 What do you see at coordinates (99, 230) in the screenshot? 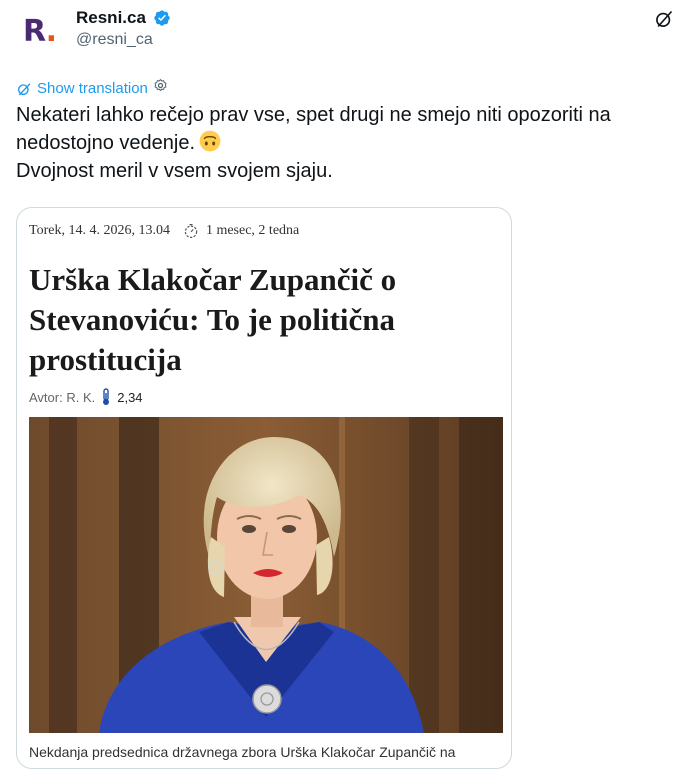
I see `article-date: Torek, 14. 4. 2026, 13.04` at bounding box center [99, 230].